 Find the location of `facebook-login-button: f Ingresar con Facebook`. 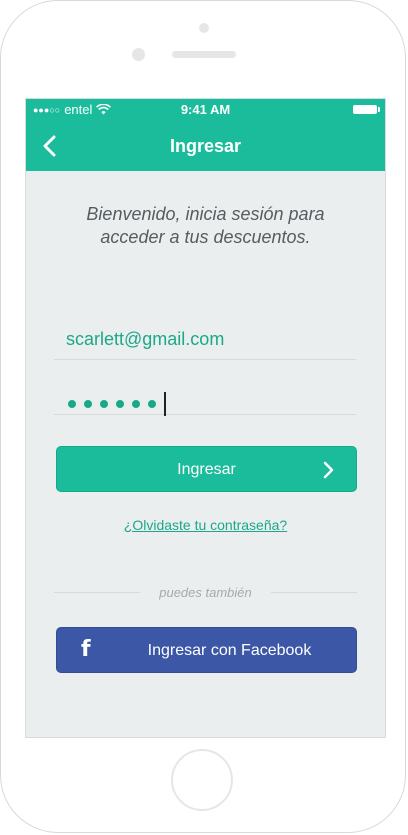

facebook-login-button: f Ingresar con Facebook is located at coordinates (206, 650).